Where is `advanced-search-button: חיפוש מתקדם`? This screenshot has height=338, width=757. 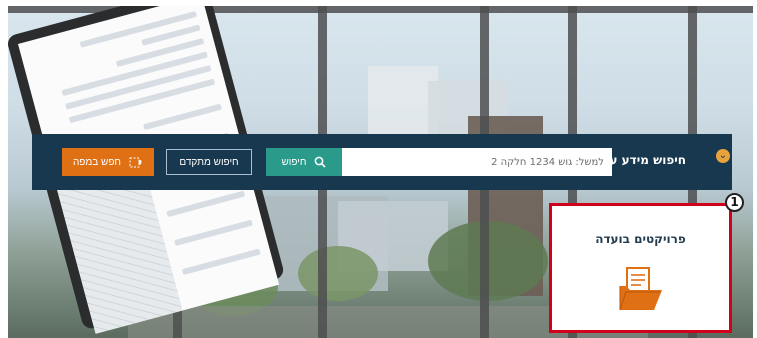
advanced-search-button: חיפוש מתקדם is located at coordinates (209, 162).